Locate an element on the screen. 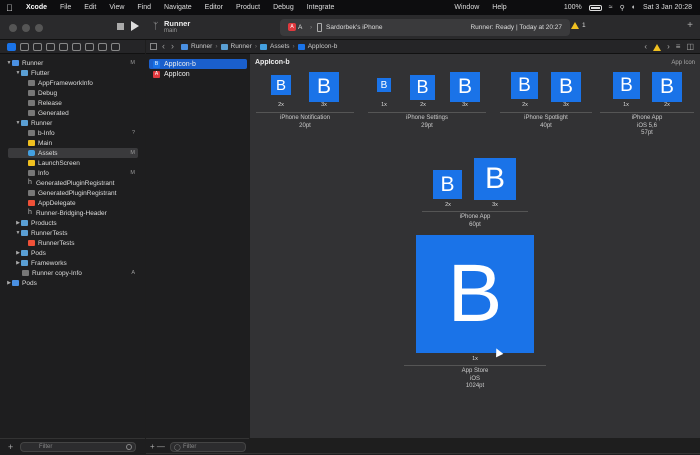 The width and height of the screenshot is (700, 455). menu-integrate: Integrate is located at coordinates (321, 7).